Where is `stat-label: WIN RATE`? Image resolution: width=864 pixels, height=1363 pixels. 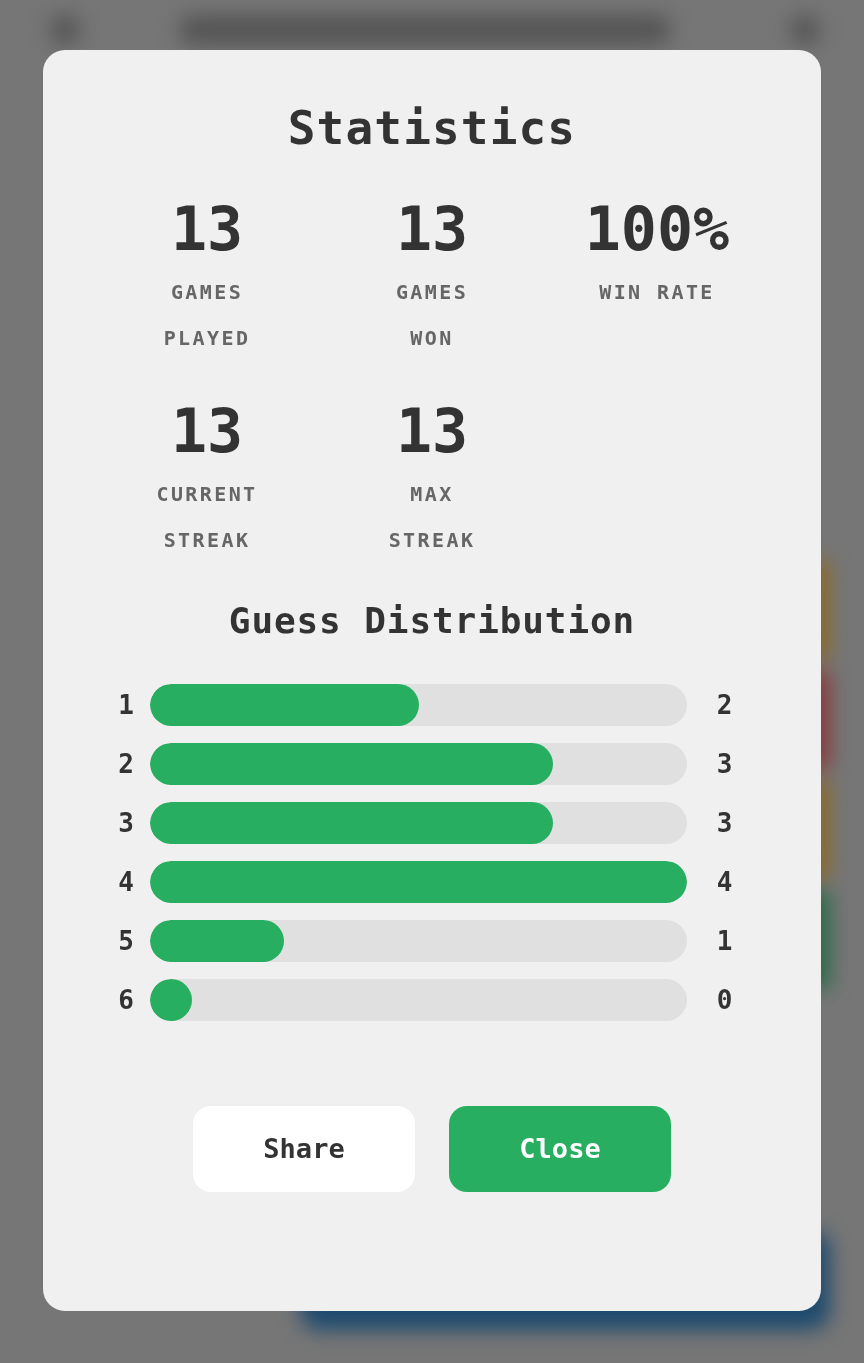
stat-label: WIN RATE is located at coordinates (657, 292).